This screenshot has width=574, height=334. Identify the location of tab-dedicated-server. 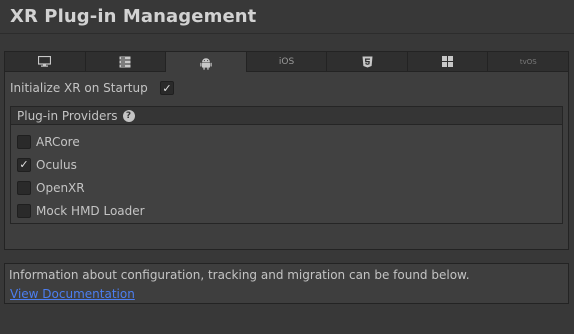
(126, 61).